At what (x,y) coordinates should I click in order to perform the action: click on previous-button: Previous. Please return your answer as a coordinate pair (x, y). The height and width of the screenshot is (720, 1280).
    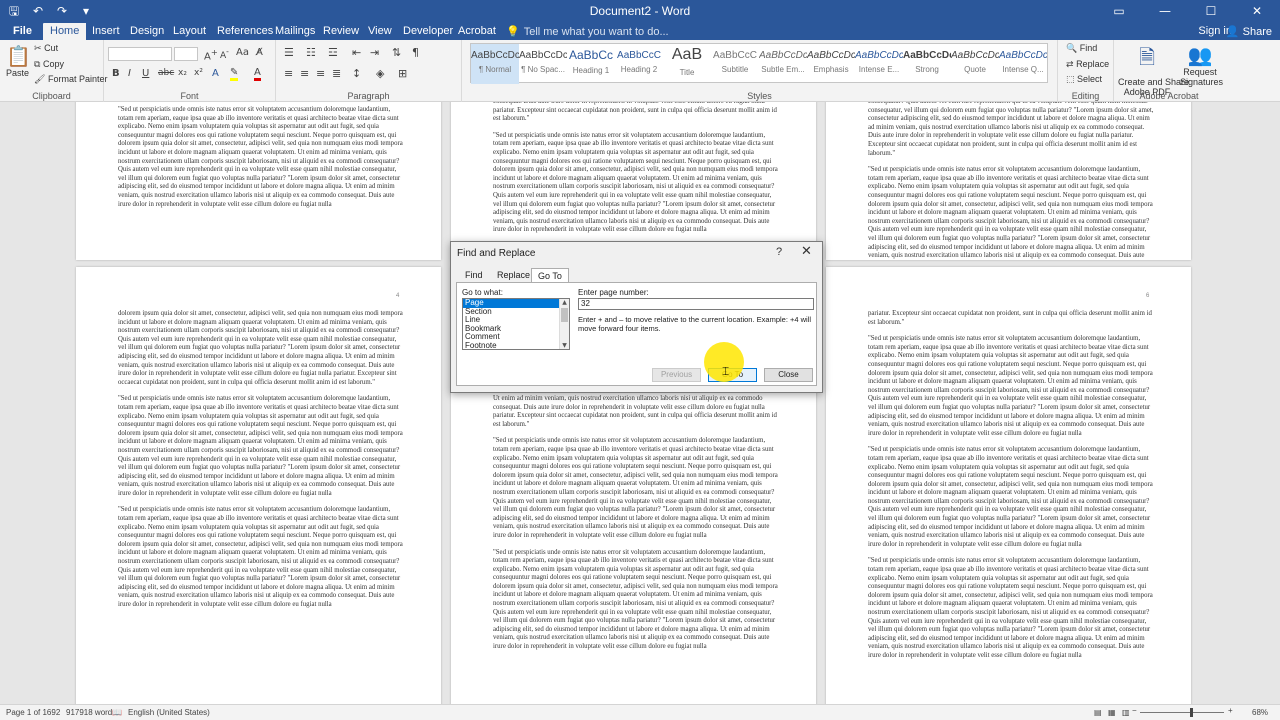
    Looking at the image, I should click on (676, 375).